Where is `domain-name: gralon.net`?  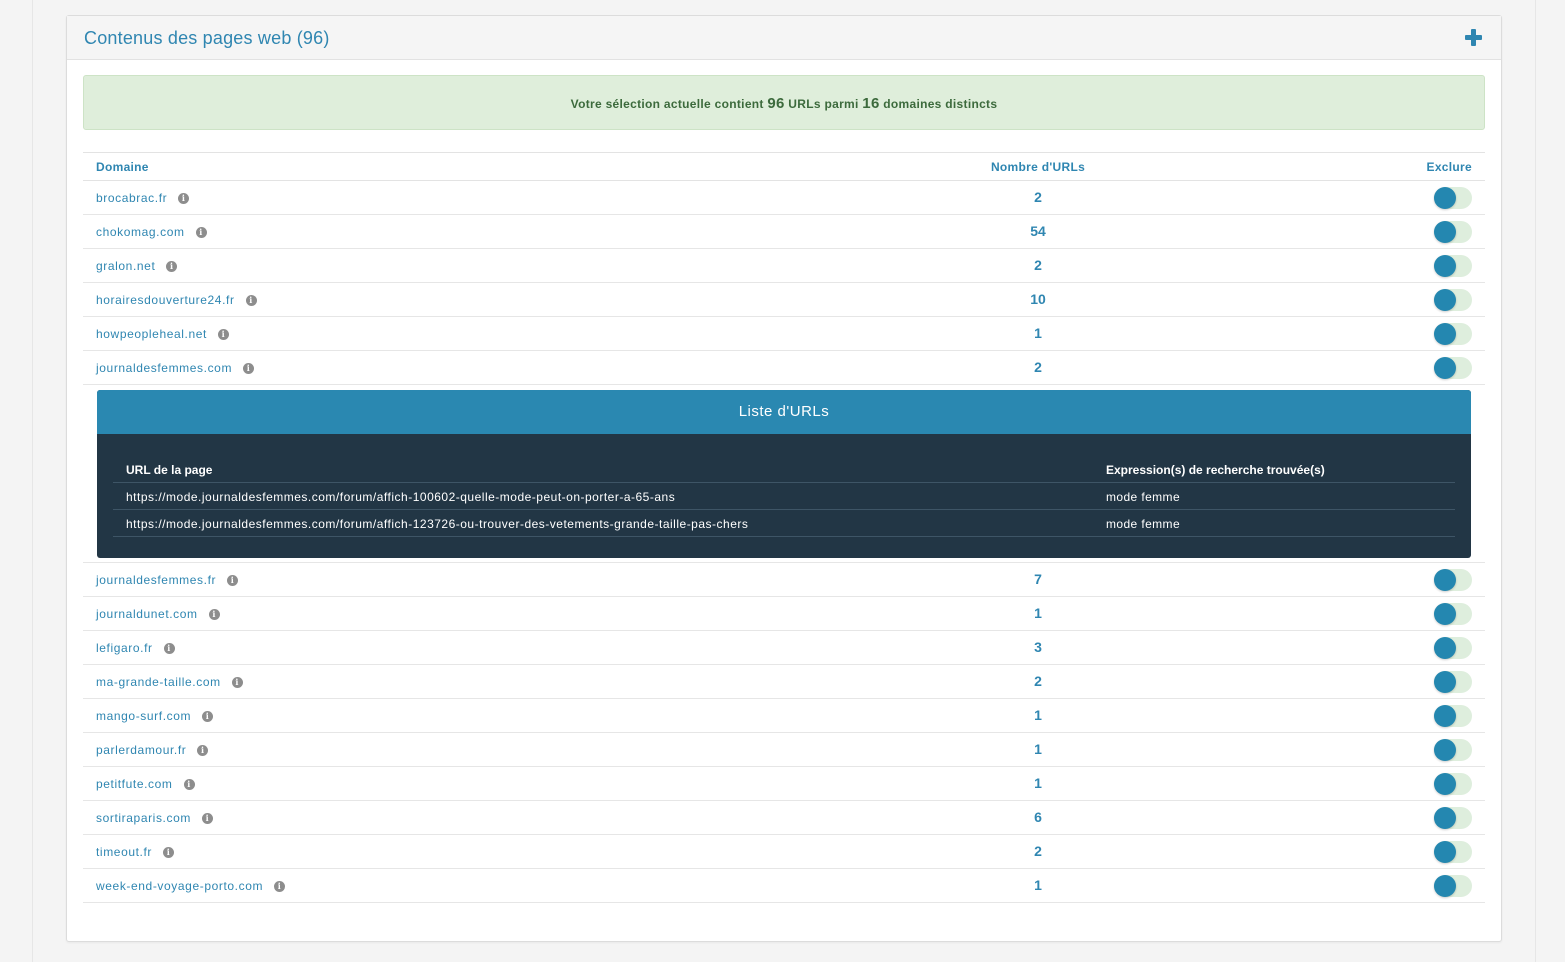
domain-name: gralon.net is located at coordinates (125, 266).